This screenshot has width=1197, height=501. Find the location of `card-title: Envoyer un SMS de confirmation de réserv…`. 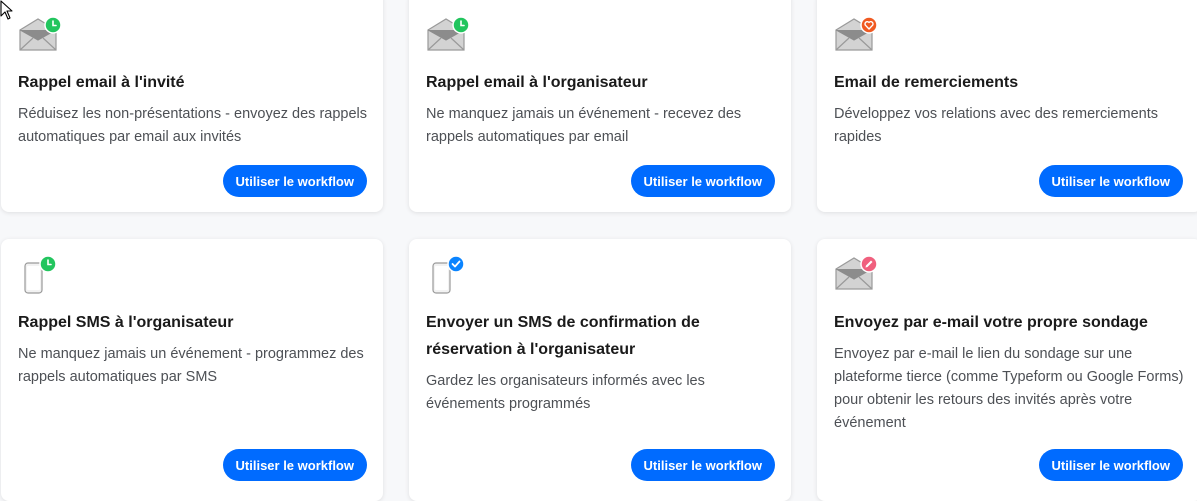

card-title: Envoyer un SMS de confirmation de réserv… is located at coordinates (563, 336).